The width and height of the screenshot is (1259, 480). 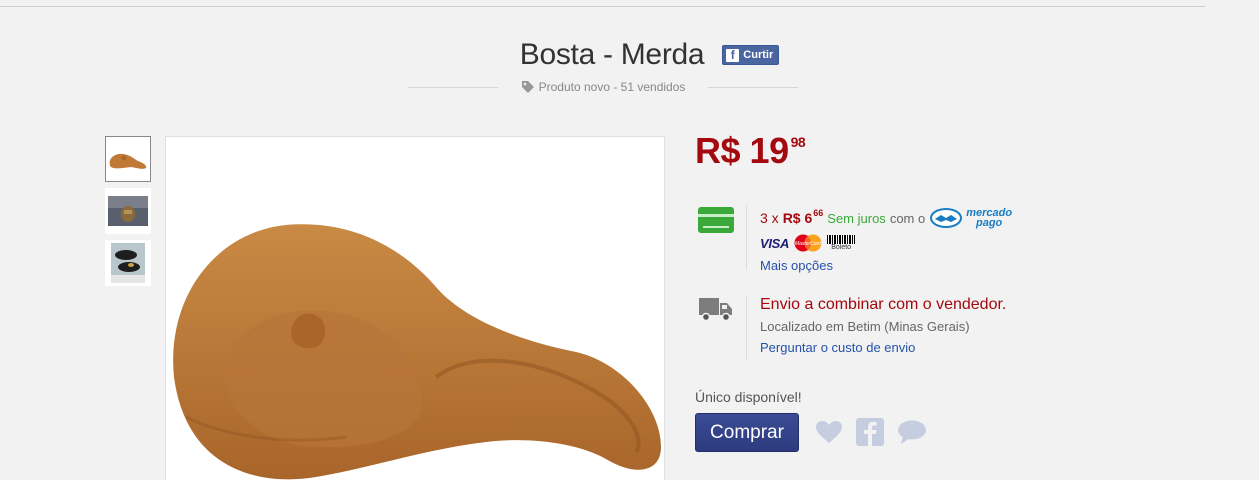 I want to click on price-currency: R$, so click(x=718, y=150).